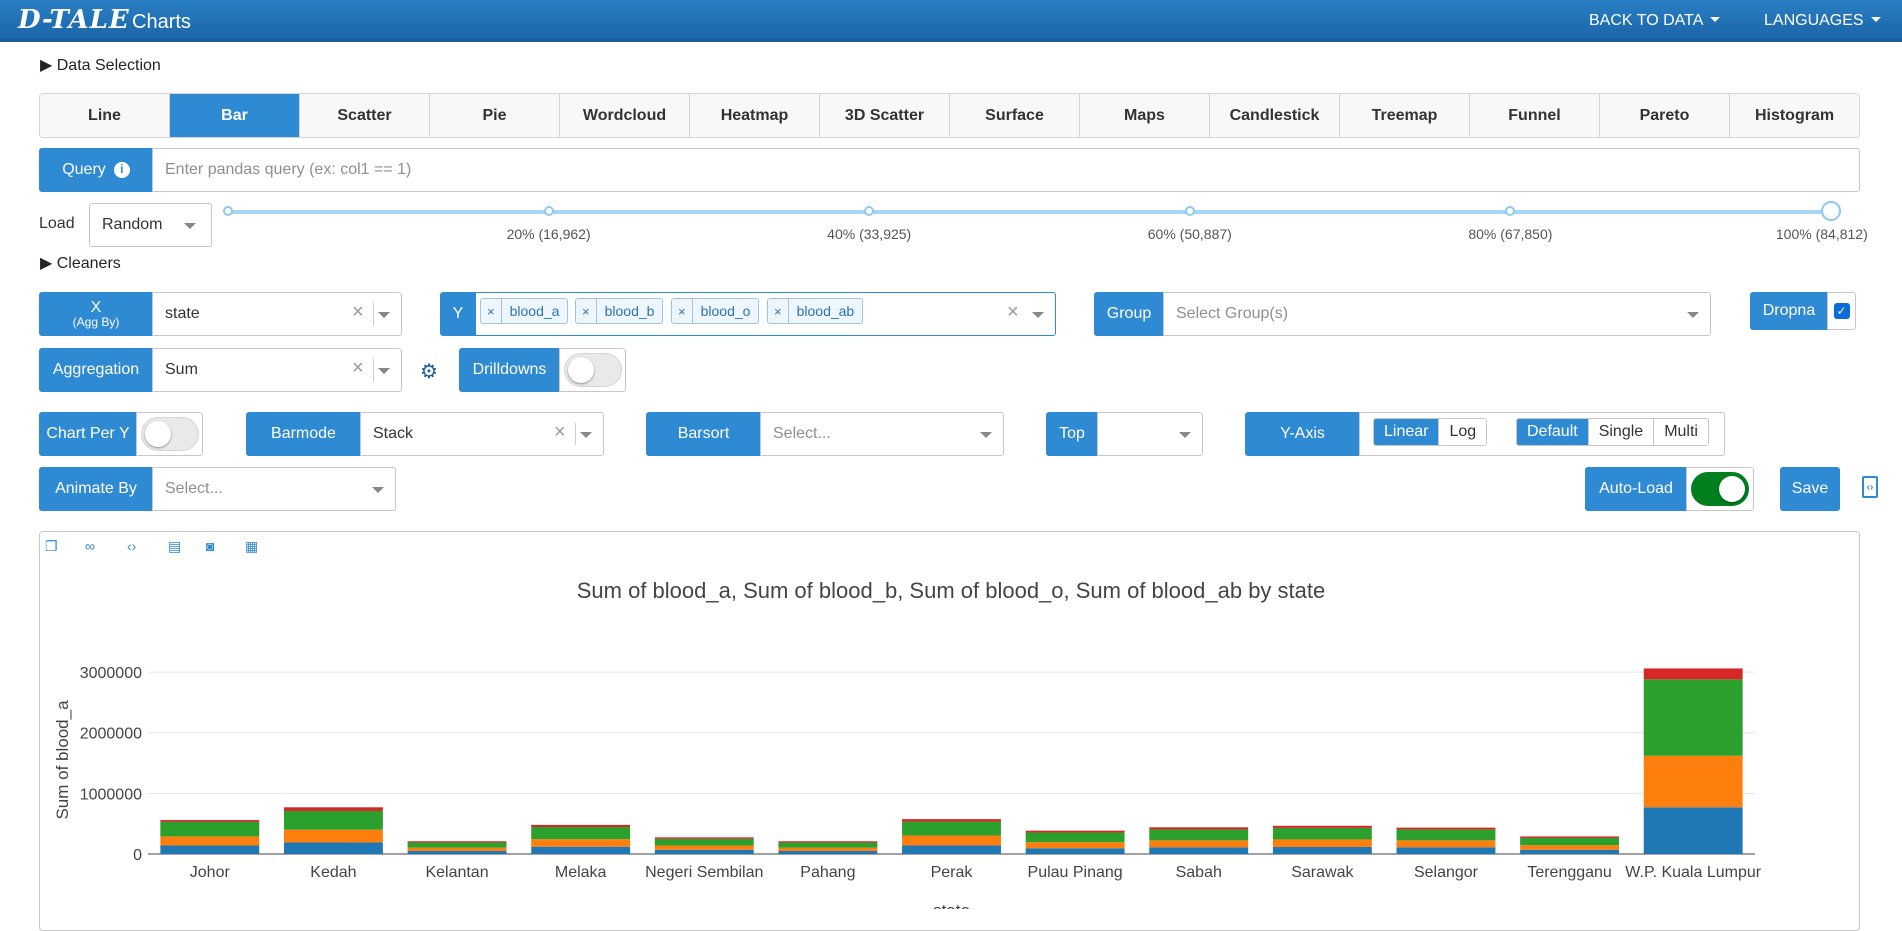 This screenshot has height=931, width=1902. Describe the element at coordinates (593, 370) in the screenshot. I see `drilldowns-toggle` at that location.